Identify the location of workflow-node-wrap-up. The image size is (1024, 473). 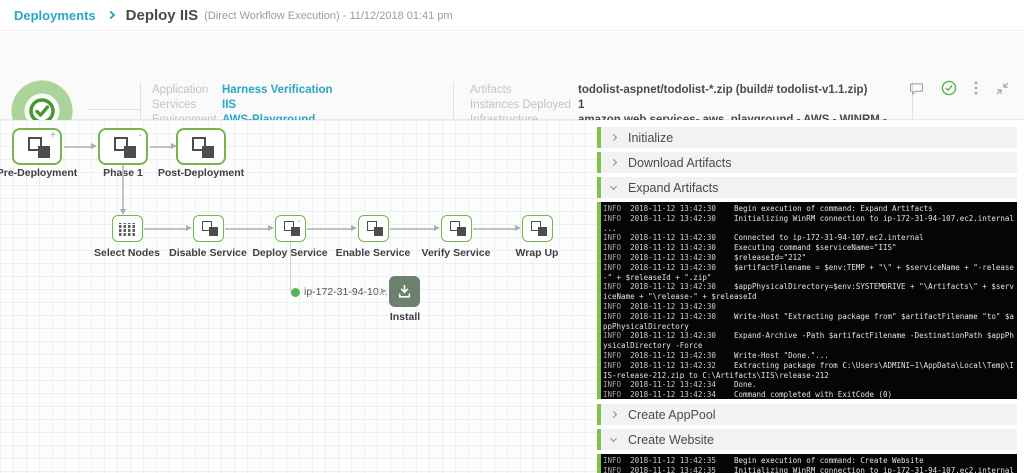
(537, 228).